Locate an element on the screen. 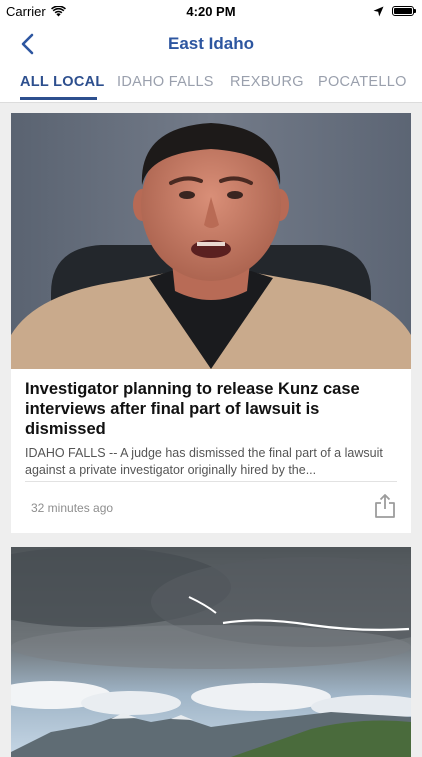 This screenshot has height=757, width=422. tab-pocatello: POCATELLO is located at coordinates (362, 82).